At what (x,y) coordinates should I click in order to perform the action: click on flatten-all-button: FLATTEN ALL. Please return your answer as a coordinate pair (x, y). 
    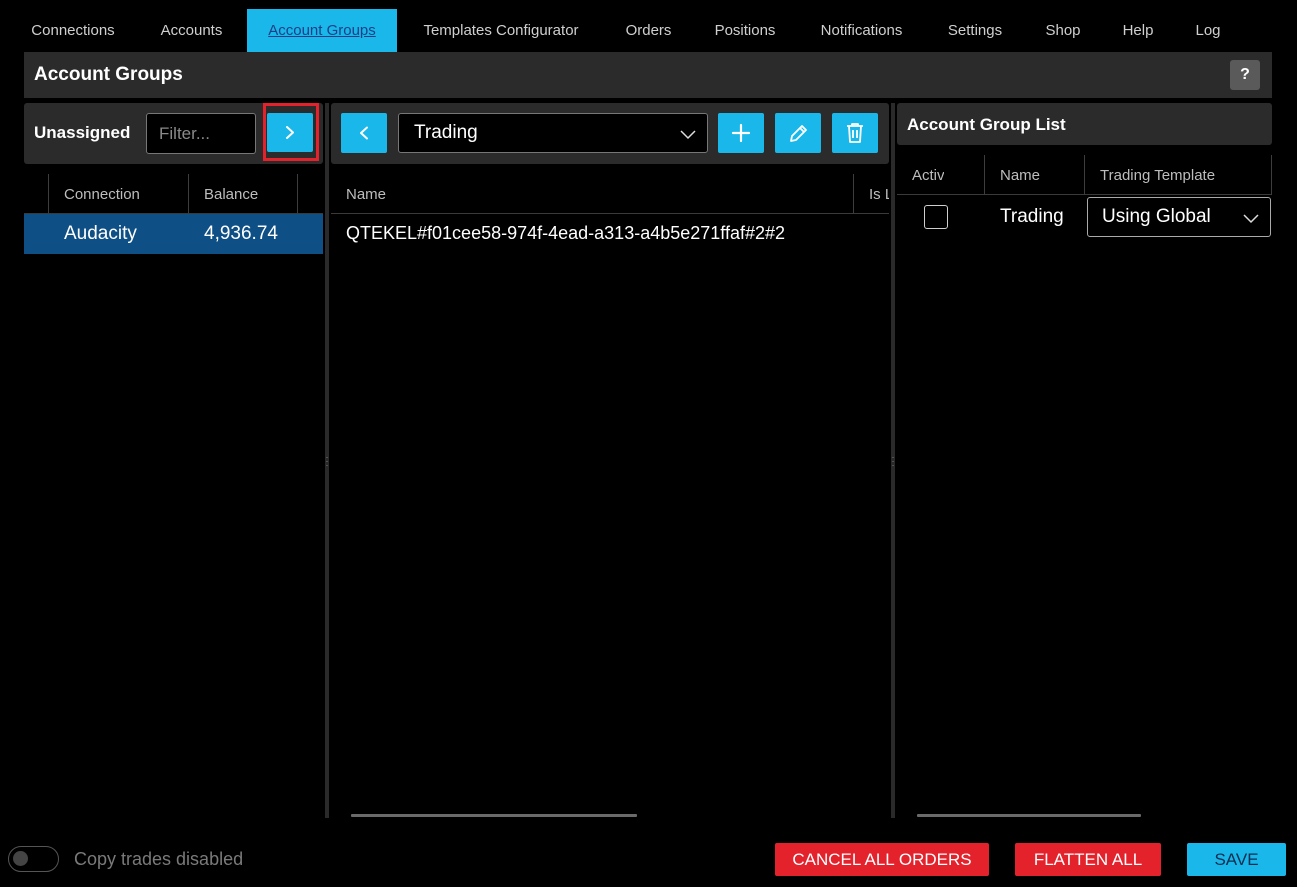
    Looking at the image, I should click on (1088, 859).